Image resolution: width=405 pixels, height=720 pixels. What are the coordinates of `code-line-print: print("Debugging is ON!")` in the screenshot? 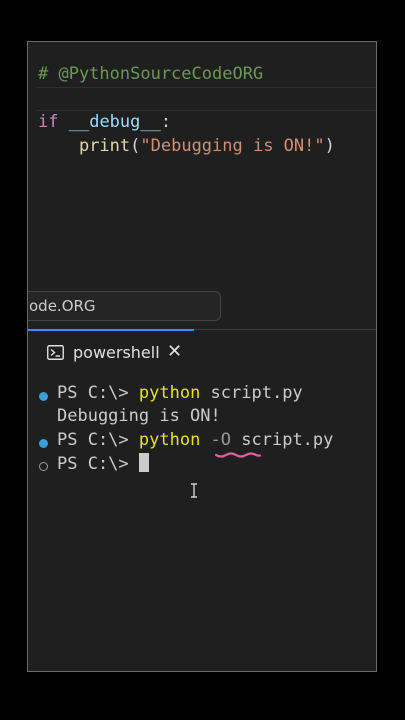 It's located at (186, 146).